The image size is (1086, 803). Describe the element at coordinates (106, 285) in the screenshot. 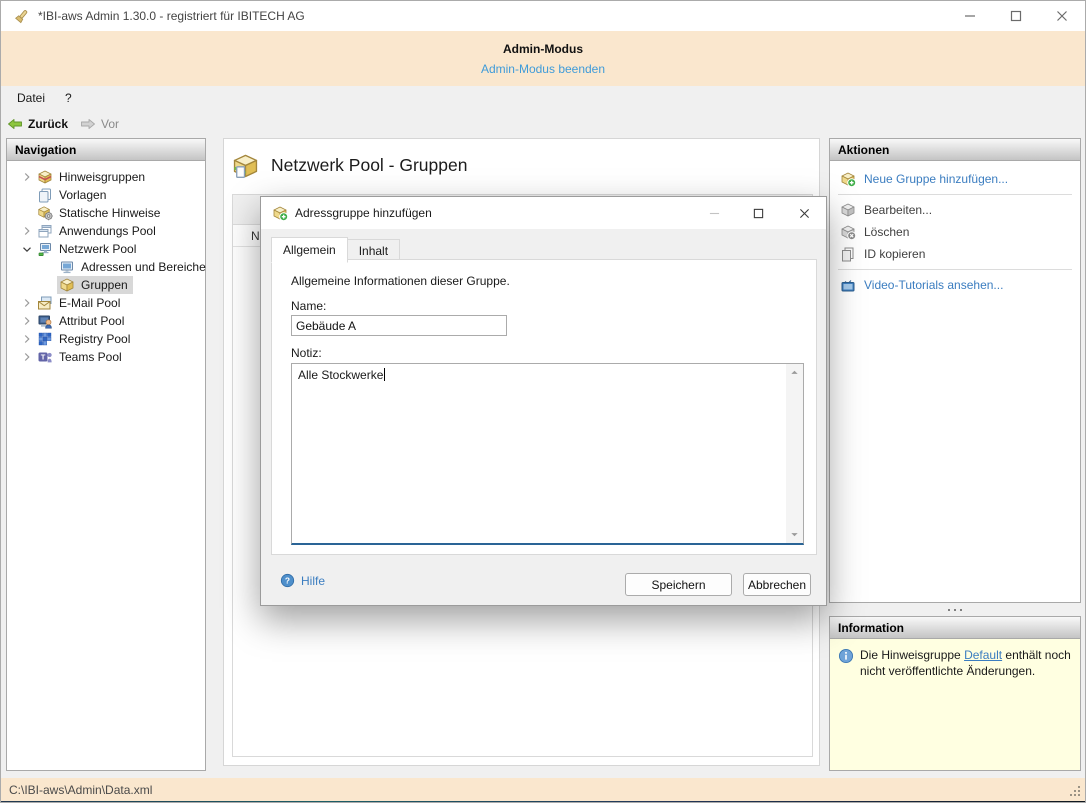

I see `nav-item-gruppen: Gruppen` at that location.